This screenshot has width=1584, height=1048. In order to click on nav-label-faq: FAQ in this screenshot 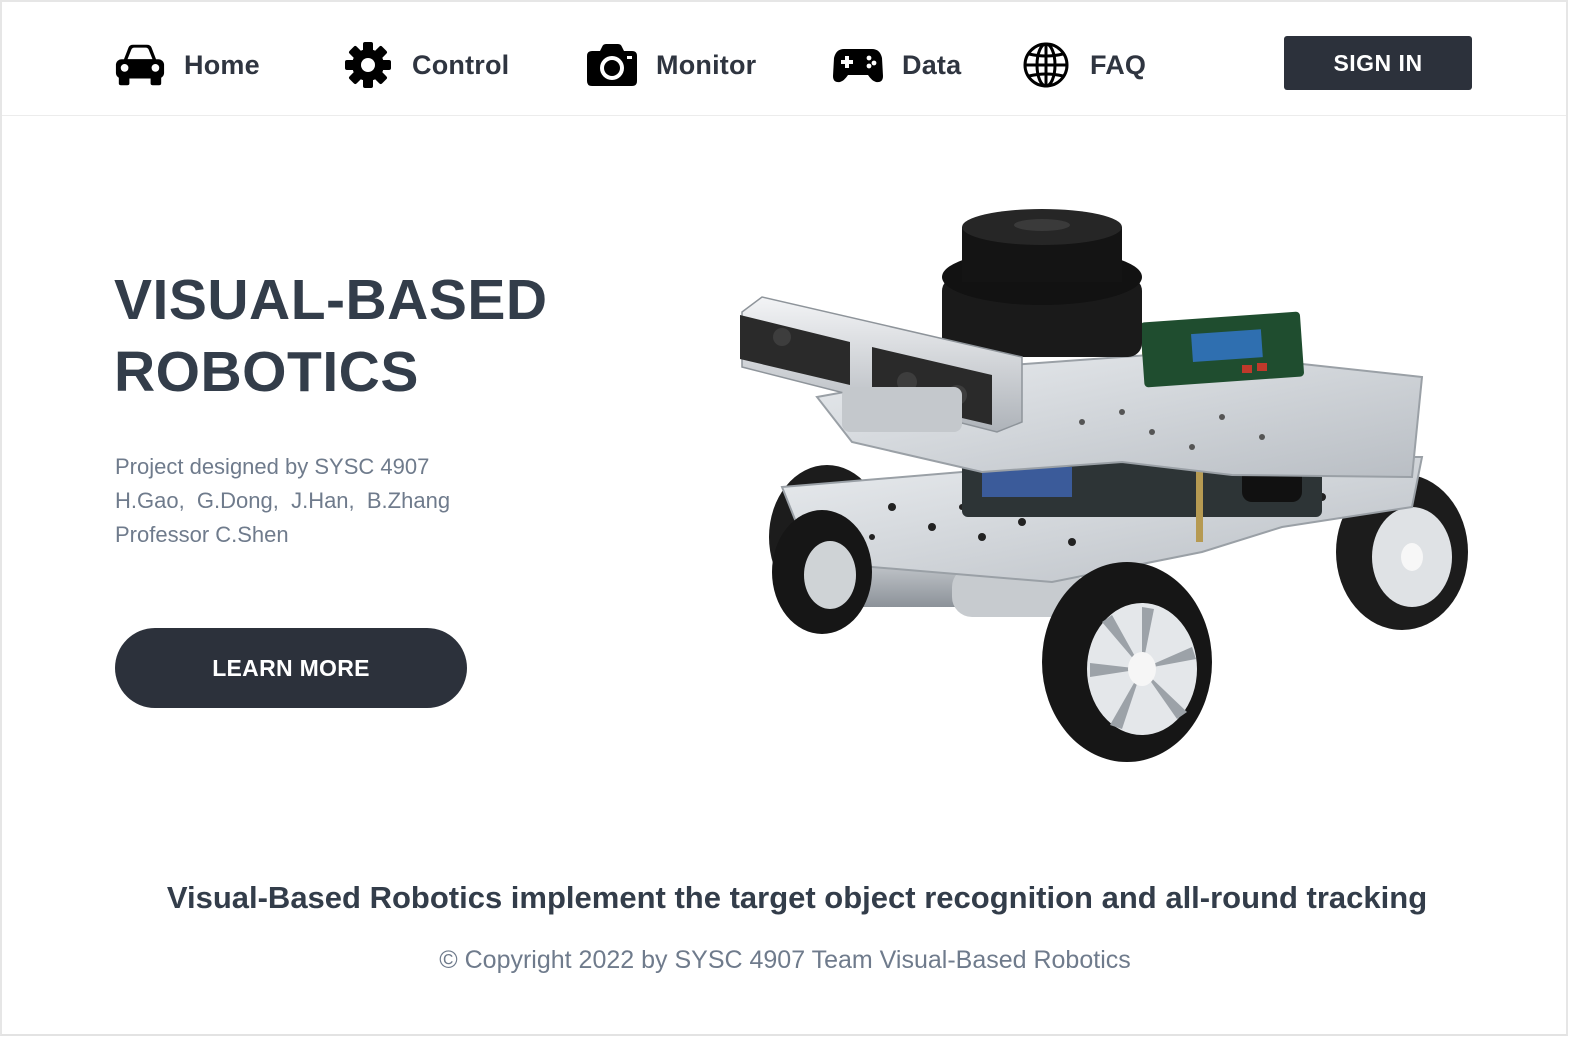, I will do `click(1118, 64)`.